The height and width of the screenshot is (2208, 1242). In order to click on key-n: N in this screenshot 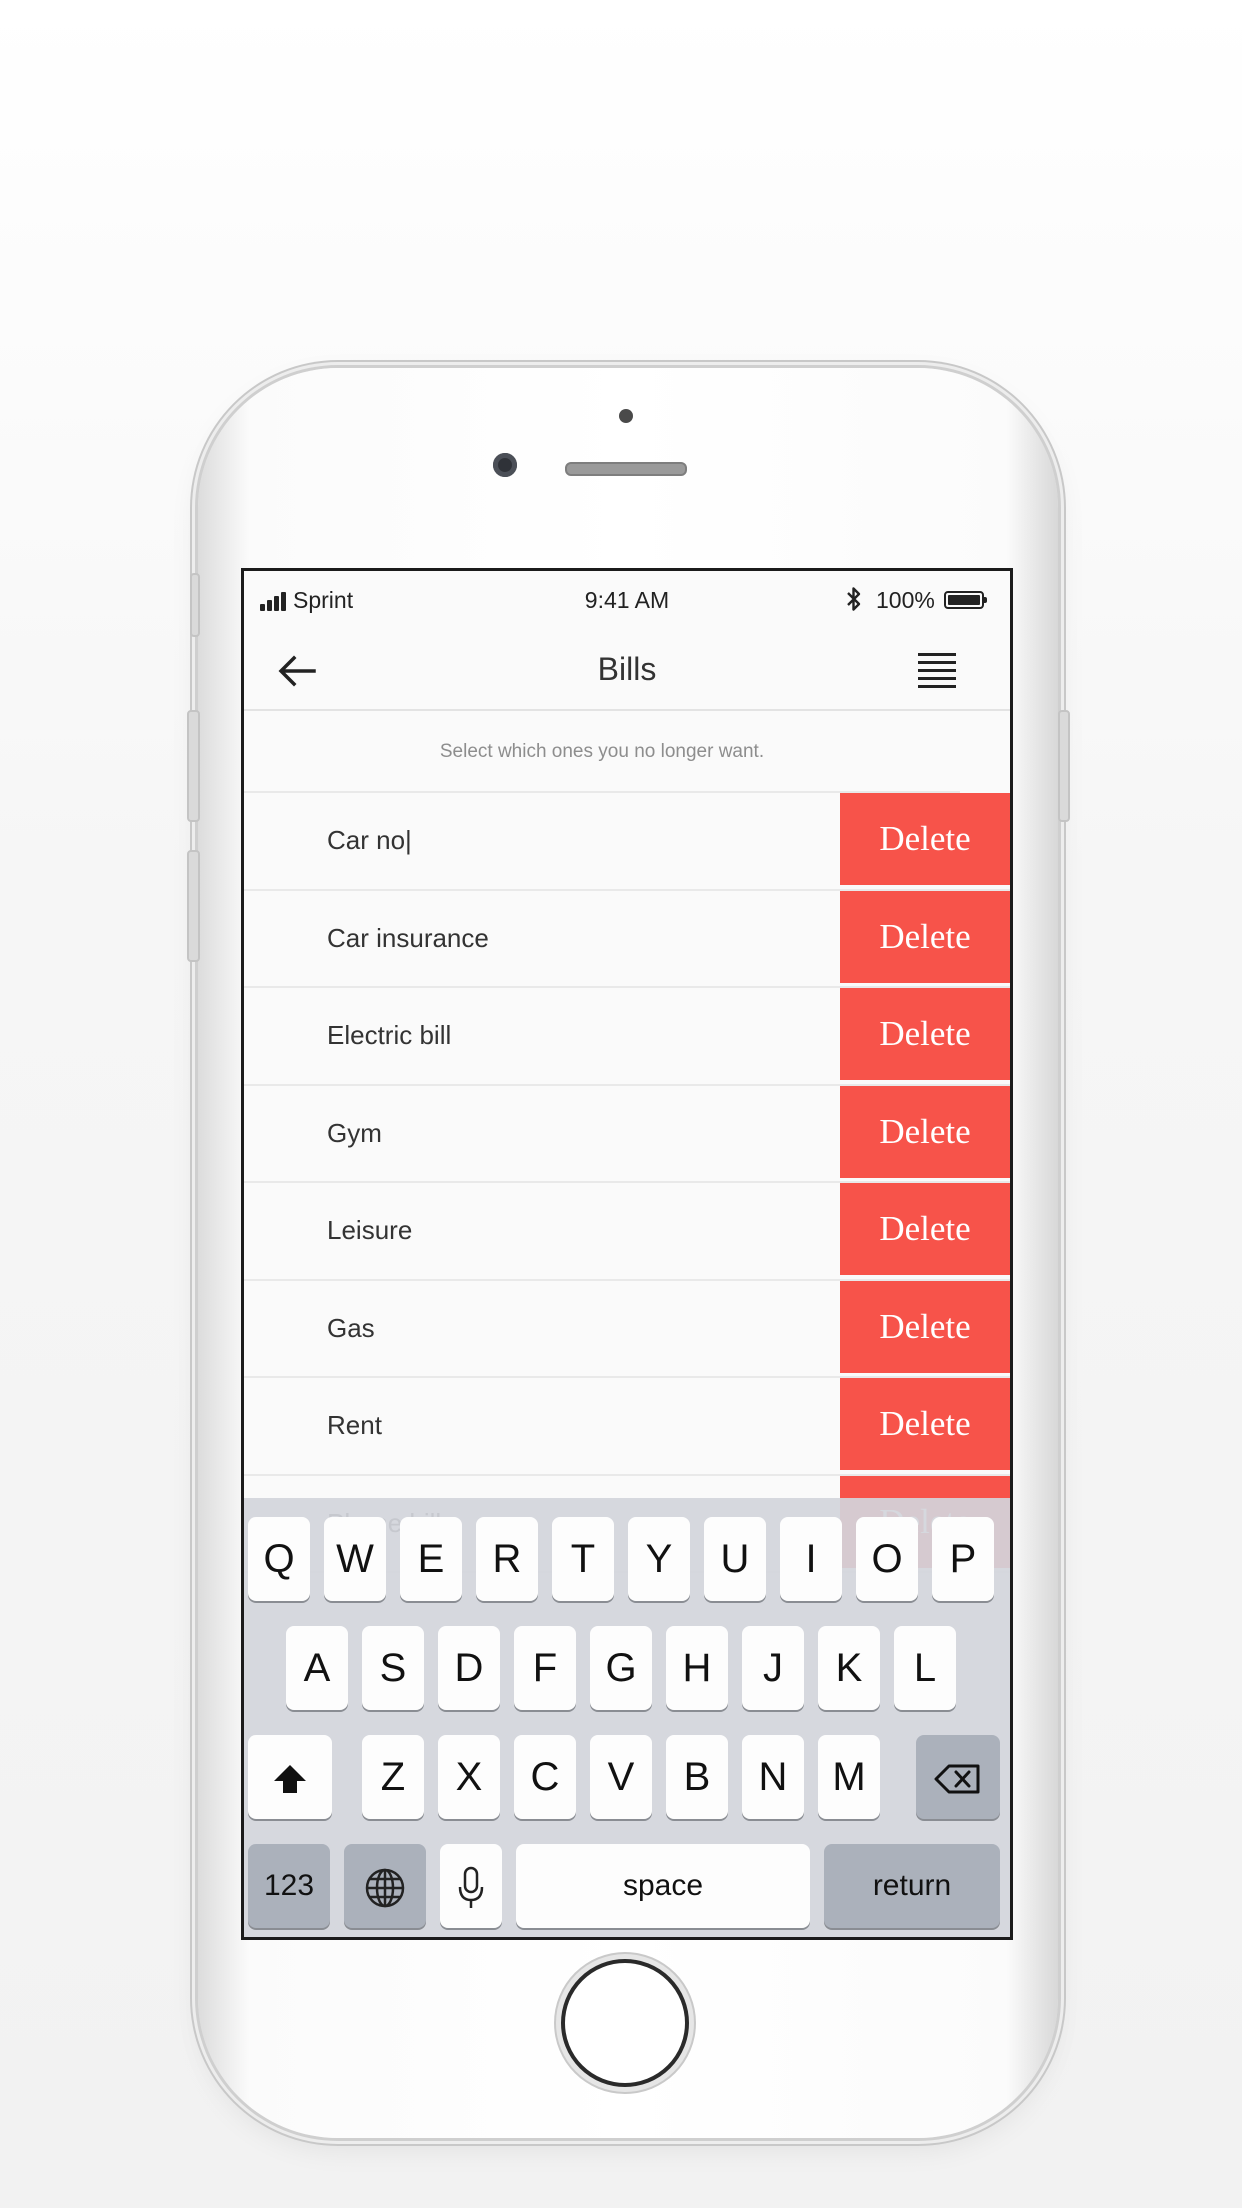, I will do `click(773, 1777)`.